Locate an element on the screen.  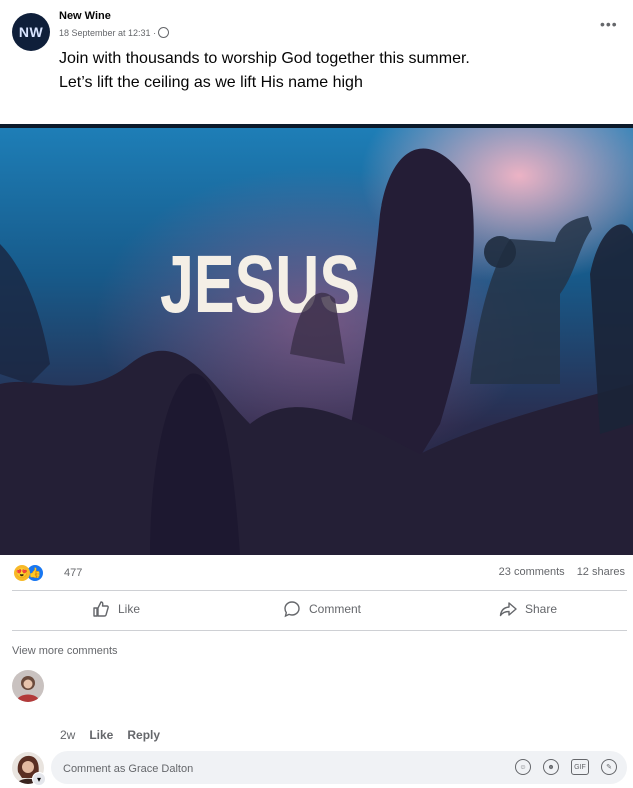
comment-composer: ☺ ☻ GIF ✎ is located at coordinates (339, 768).